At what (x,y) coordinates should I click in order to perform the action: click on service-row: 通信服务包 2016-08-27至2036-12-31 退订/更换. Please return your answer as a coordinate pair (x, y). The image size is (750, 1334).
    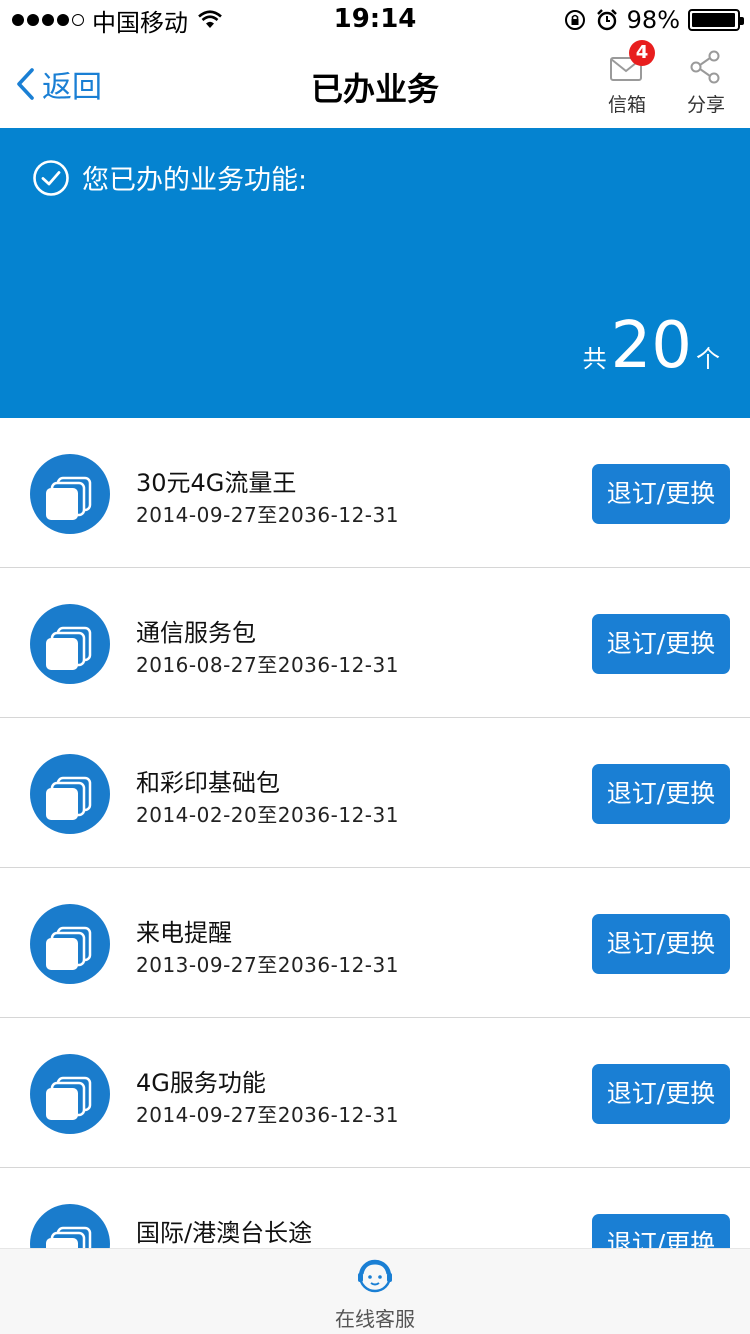
    Looking at the image, I should click on (375, 643).